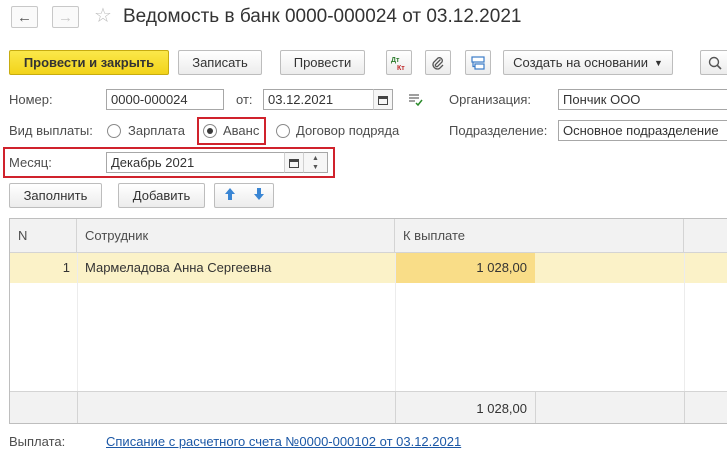  I want to click on post-and-close-button: Провести и закрыть, so click(89, 62).